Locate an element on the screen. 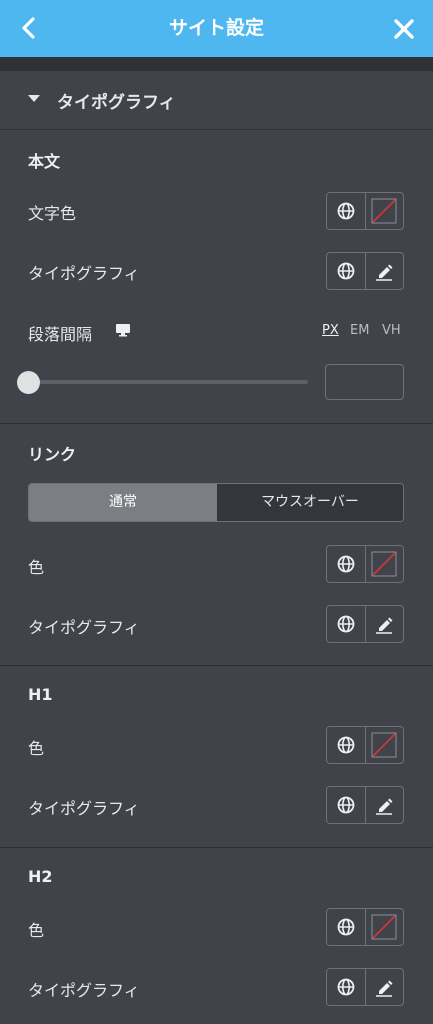  link-color-control is located at coordinates (365, 564).